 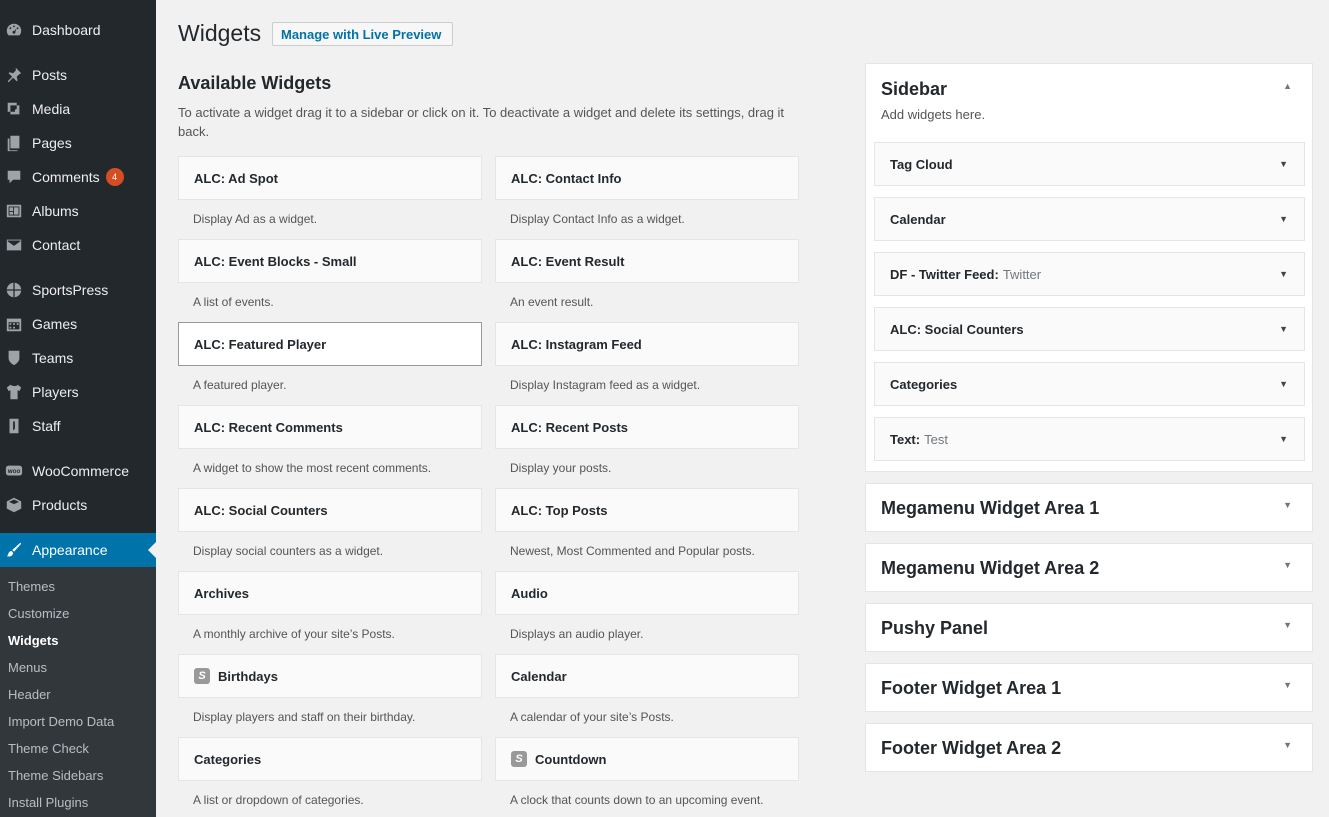 I want to click on media-icon, so click(x=14, y=109).